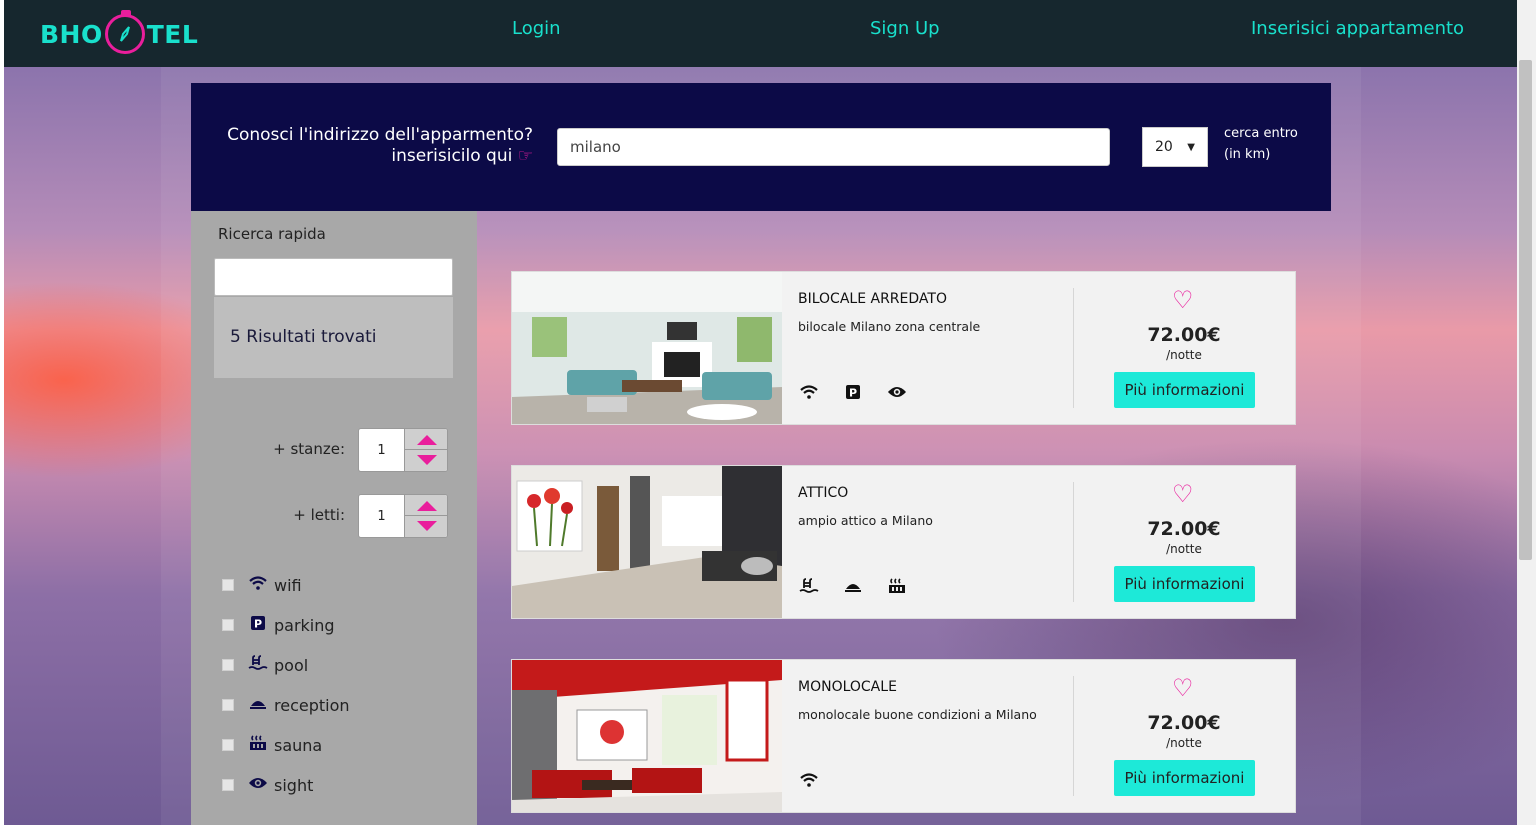 The image size is (1536, 825). Describe the element at coordinates (228, 705) in the screenshot. I see `reception-checkbox` at that location.